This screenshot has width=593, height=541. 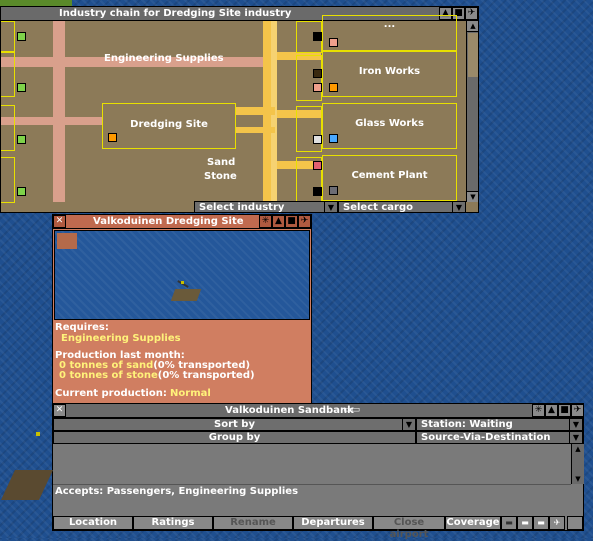 I want to click on dredger-ship-sprite, so click(x=27, y=485).